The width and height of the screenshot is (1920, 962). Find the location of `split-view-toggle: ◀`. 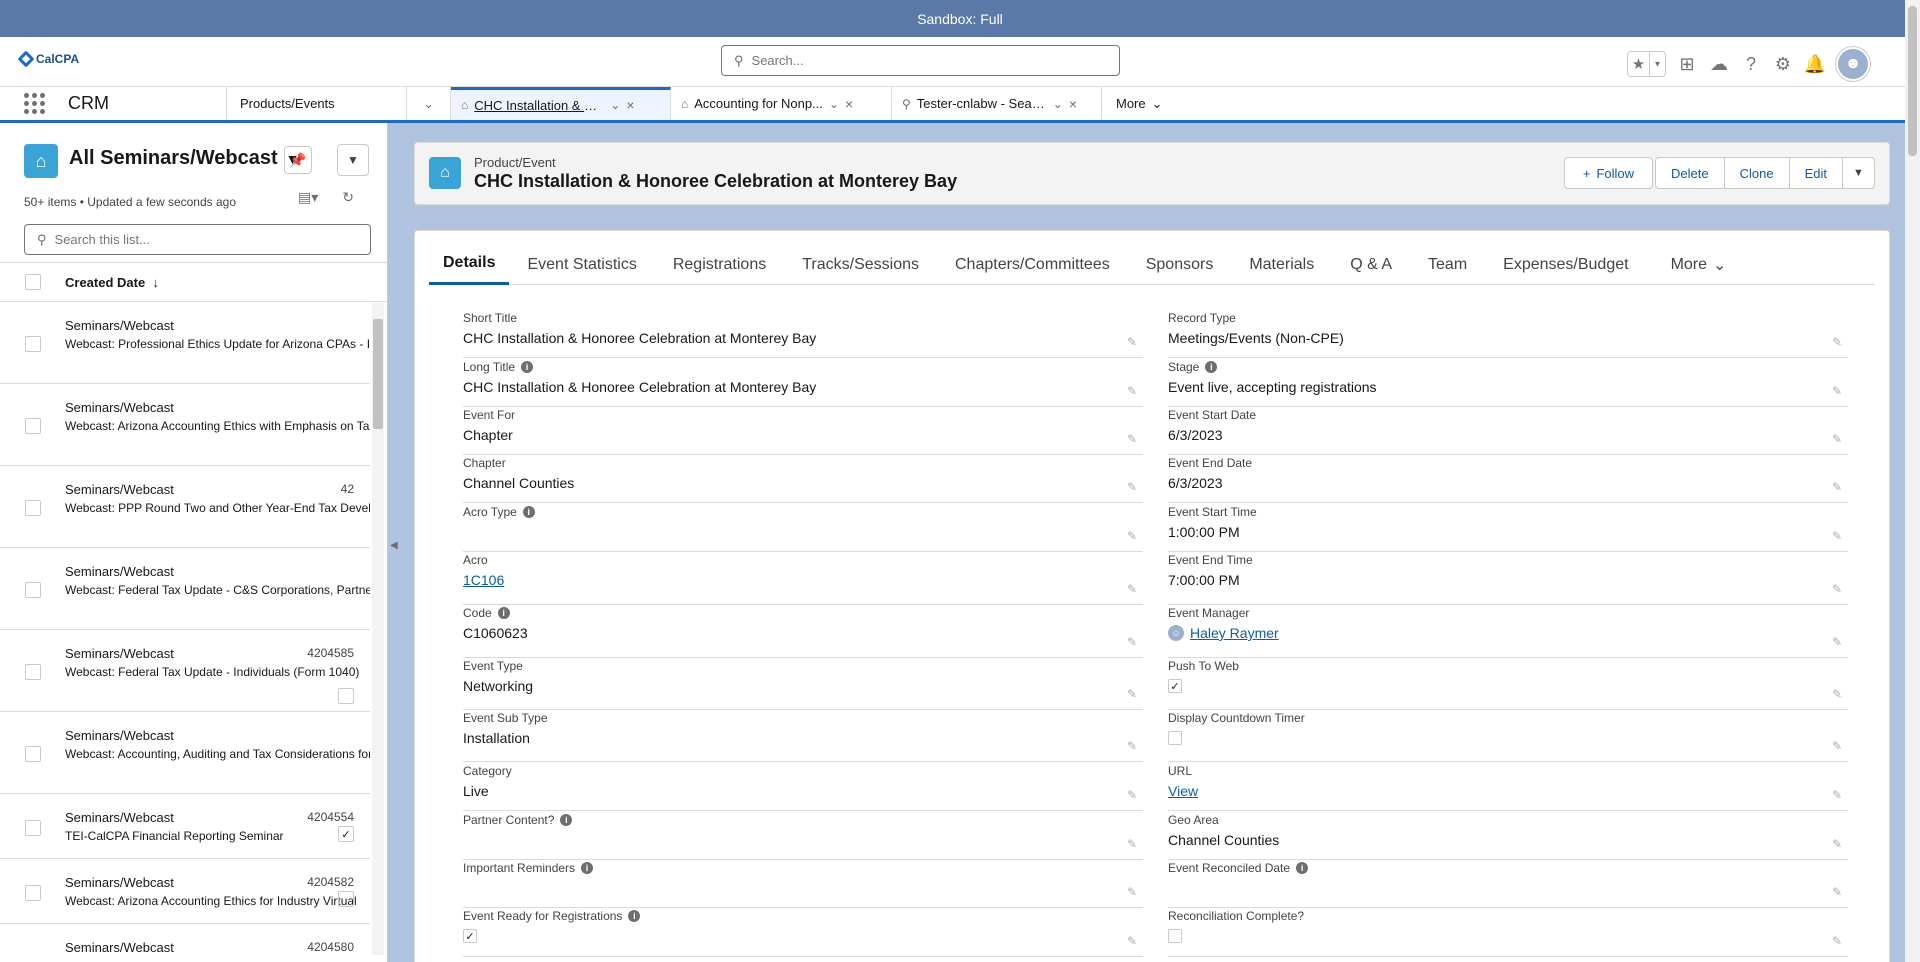

split-view-toggle: ◀ is located at coordinates (394, 545).